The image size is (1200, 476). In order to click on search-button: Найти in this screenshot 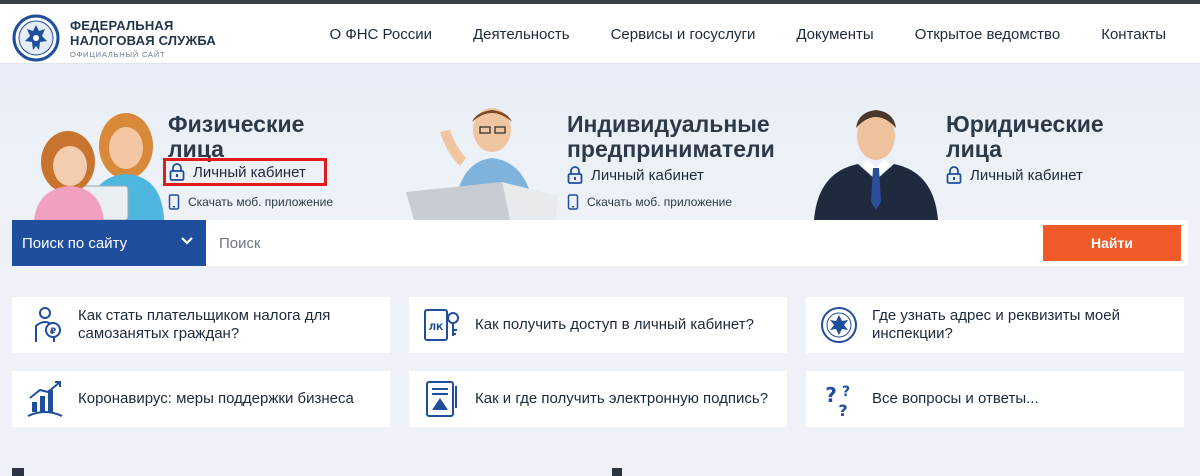, I will do `click(1112, 243)`.